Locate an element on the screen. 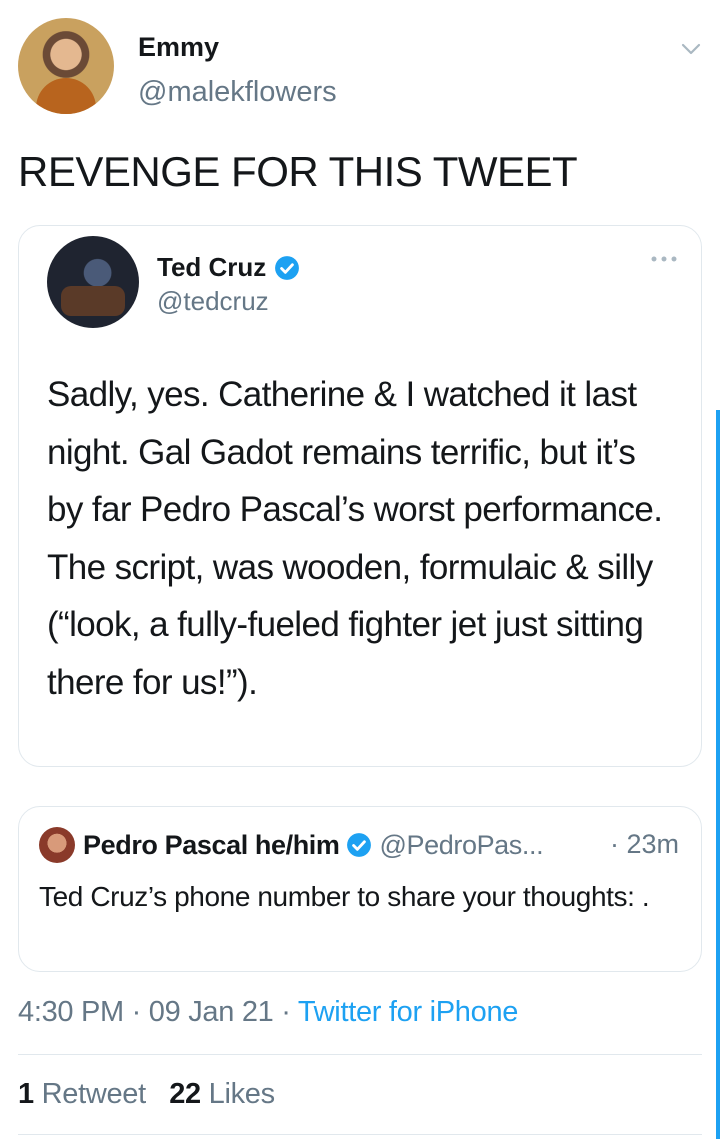 Image resolution: width=720 pixels, height=1139 pixels. retweets-label: Retweet is located at coordinates (94, 1094).